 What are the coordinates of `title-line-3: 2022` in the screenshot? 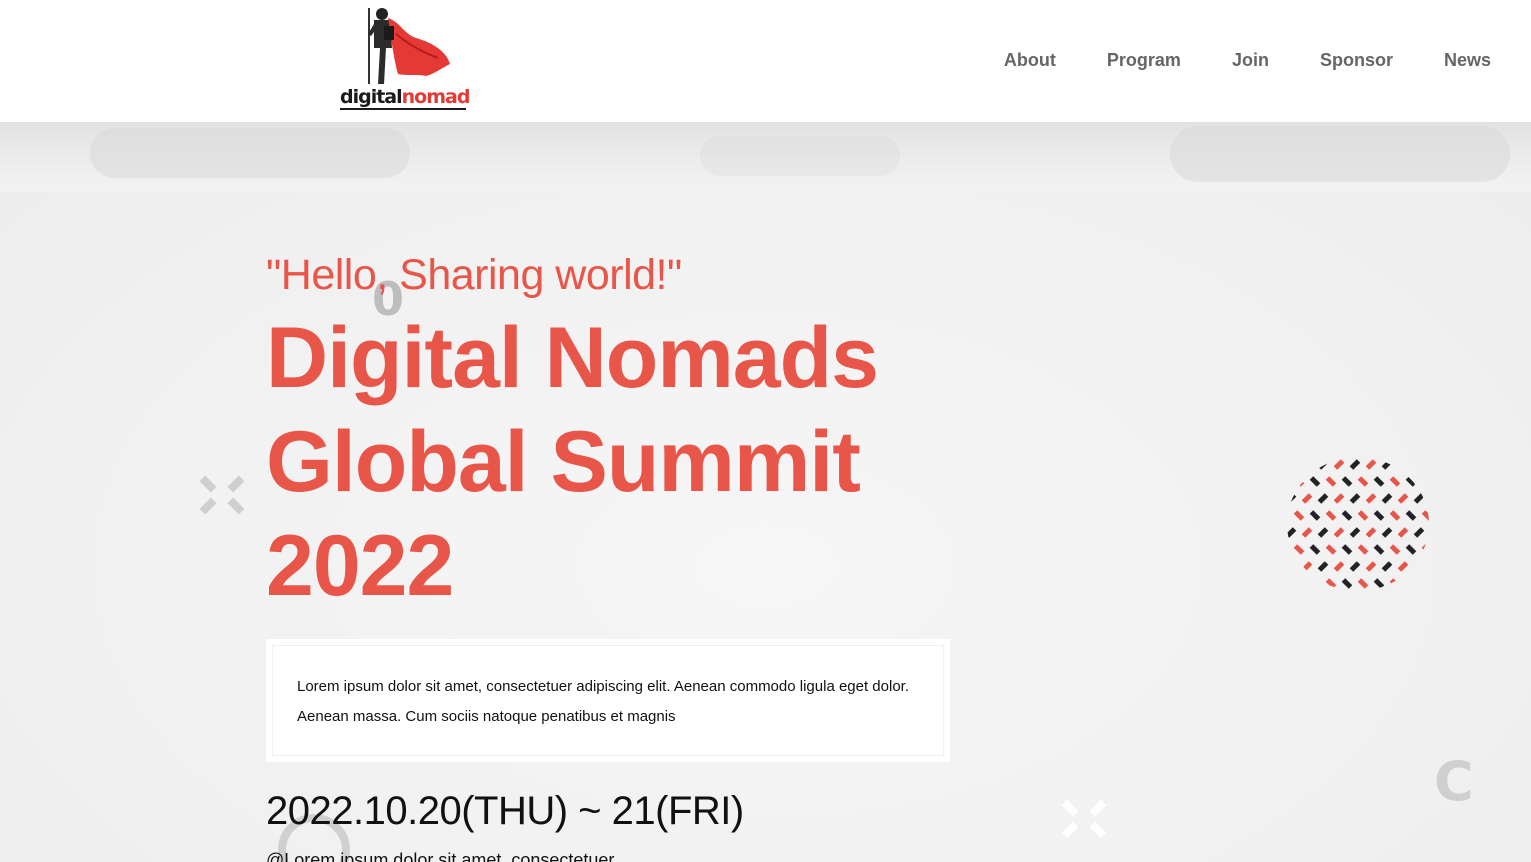 It's located at (360, 566).